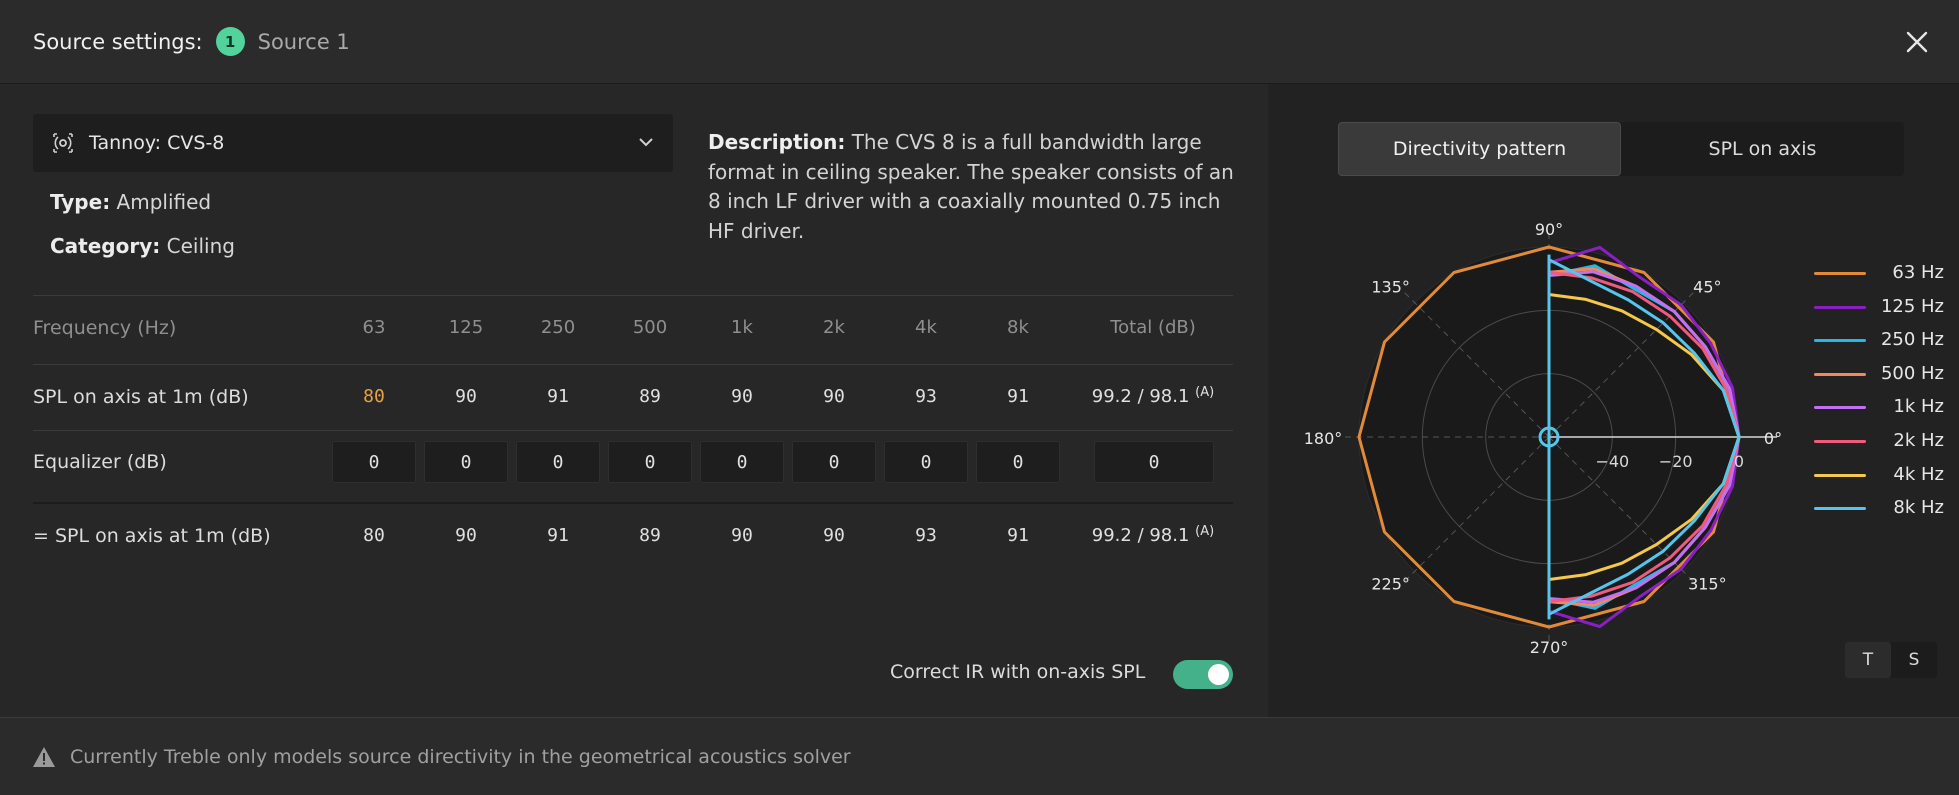 The height and width of the screenshot is (795, 1959). I want to click on polar-angle-label: 0°, so click(1773, 438).